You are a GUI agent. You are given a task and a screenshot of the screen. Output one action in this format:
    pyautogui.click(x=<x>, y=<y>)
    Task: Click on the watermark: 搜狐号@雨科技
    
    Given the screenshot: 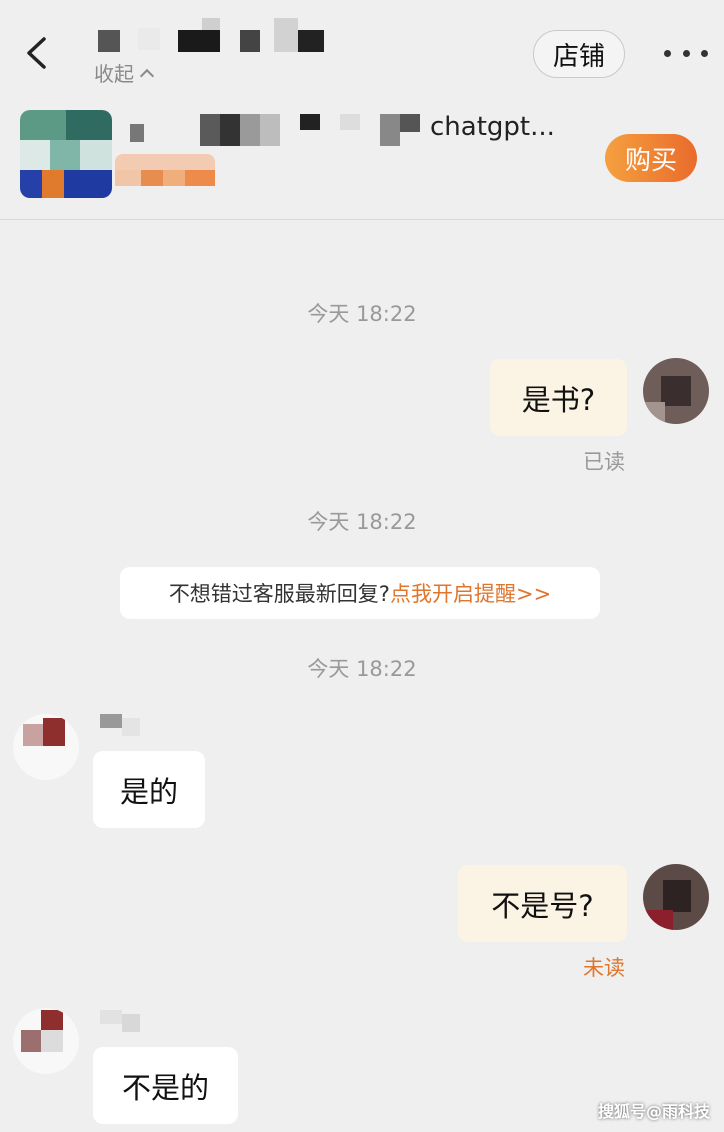 What is the action you would take?
    pyautogui.click(x=653, y=1111)
    